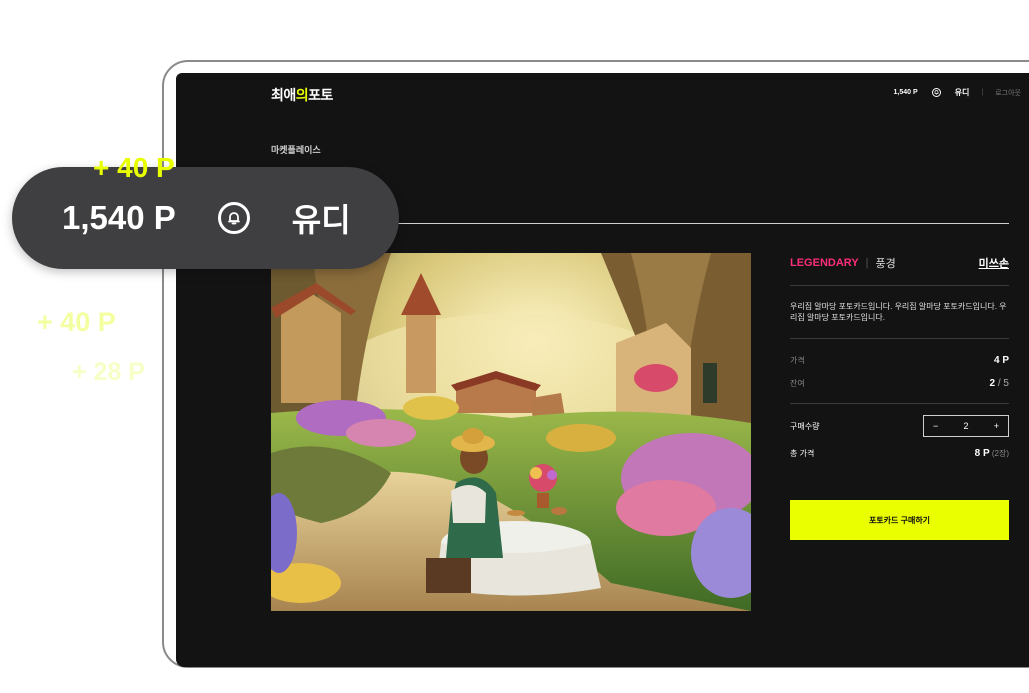  I want to click on buy-photocard-button: 포토카드 구매하기, so click(899, 520).